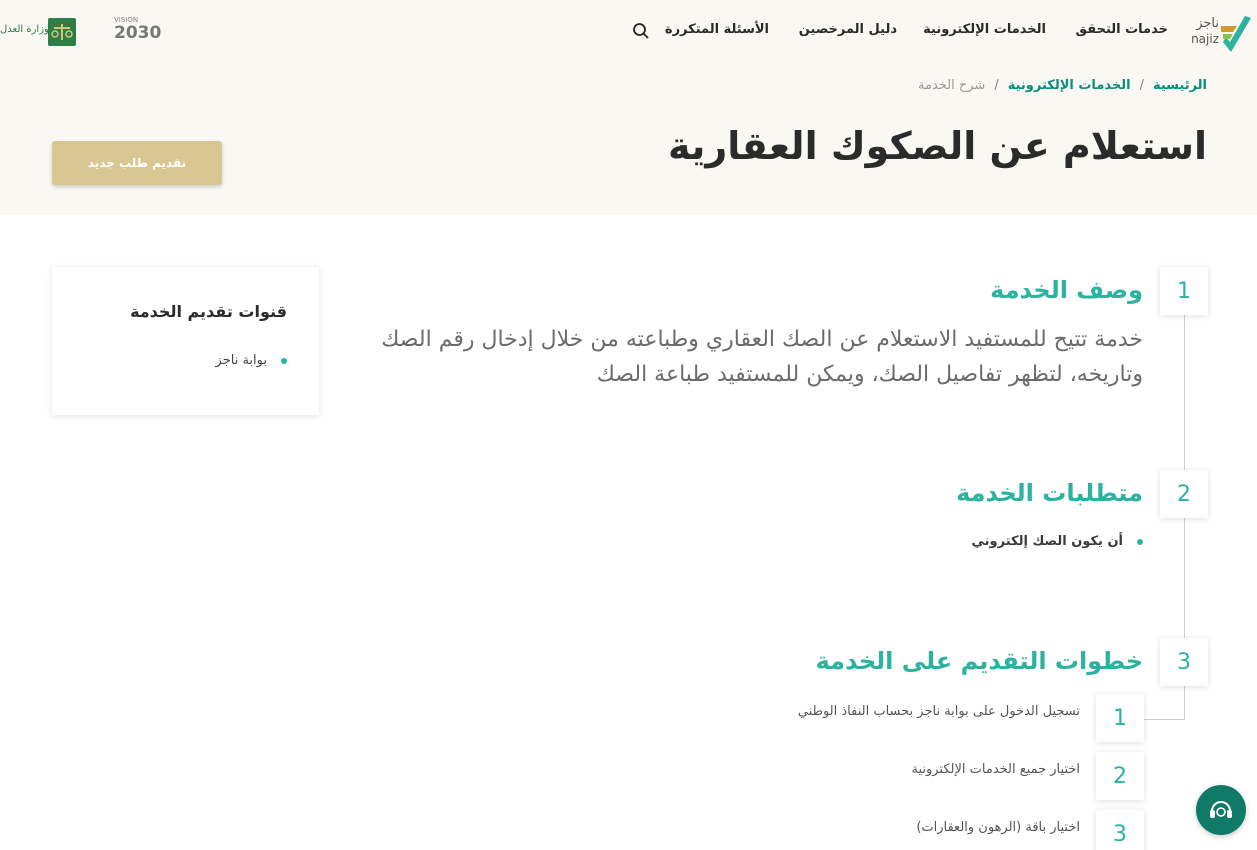 This screenshot has height=850, width=1257. What do you see at coordinates (1223, 34) in the screenshot?
I see `najiz-logo: ناجز najiz` at bounding box center [1223, 34].